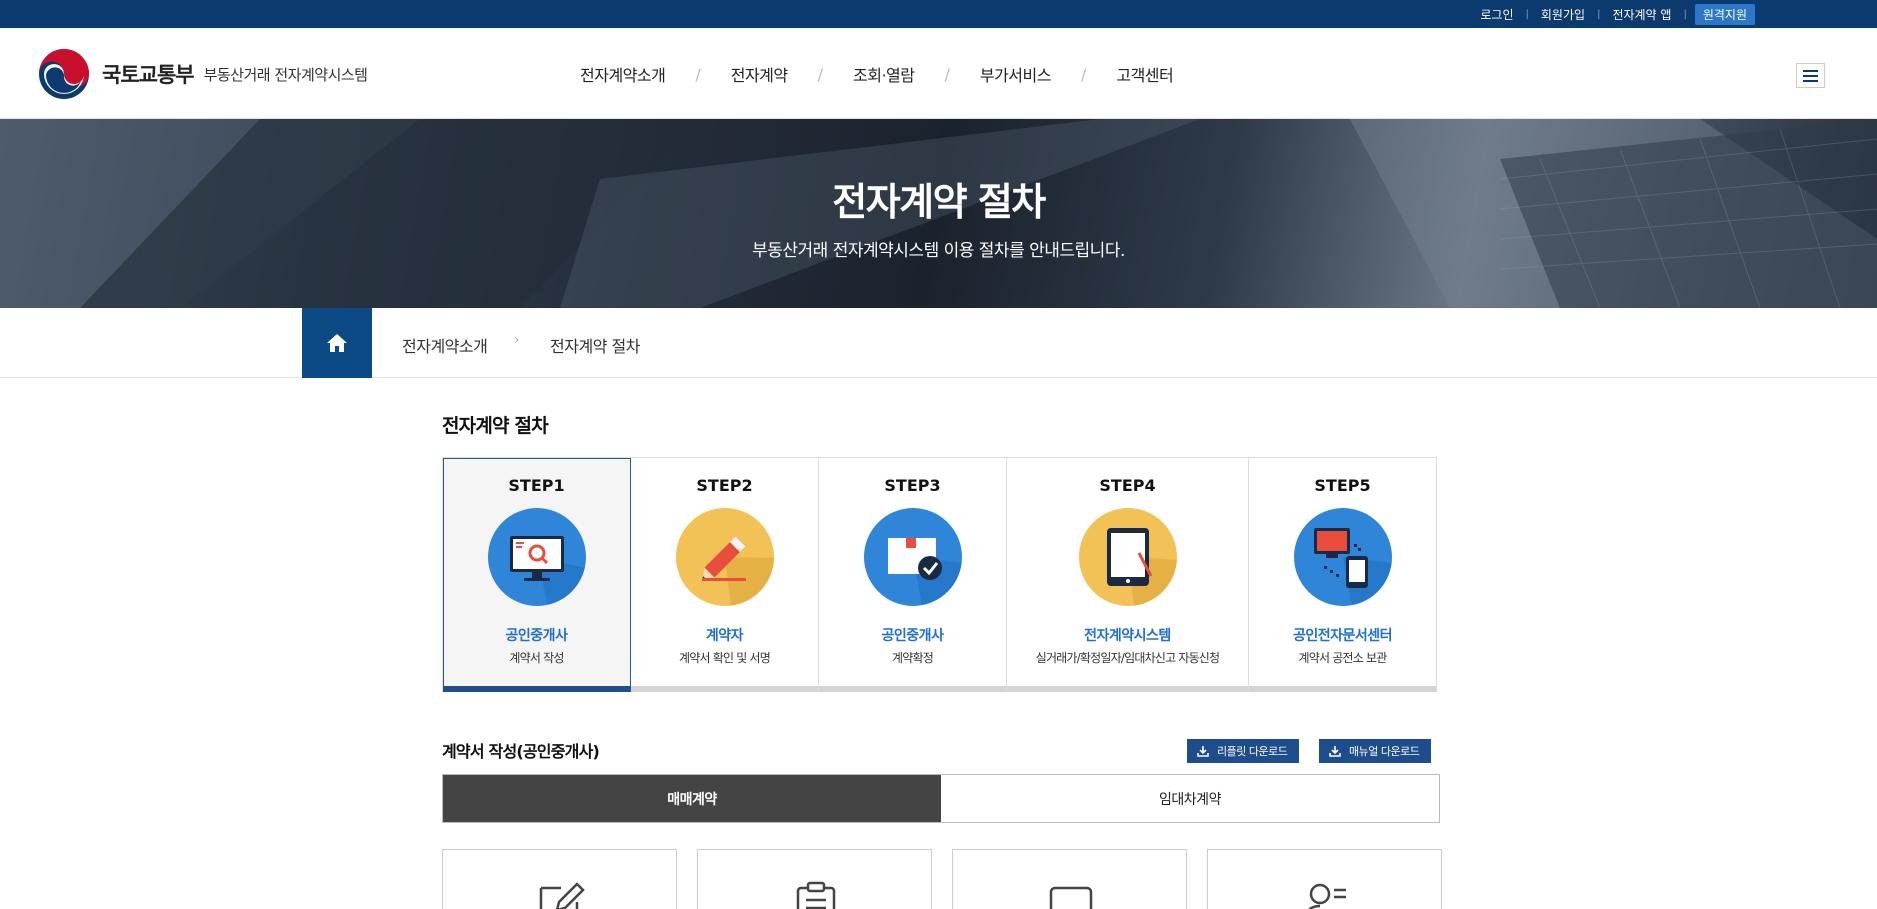 Image resolution: width=1877 pixels, height=909 pixels. Describe the element at coordinates (562, 895) in the screenshot. I see `edit-icon` at that location.